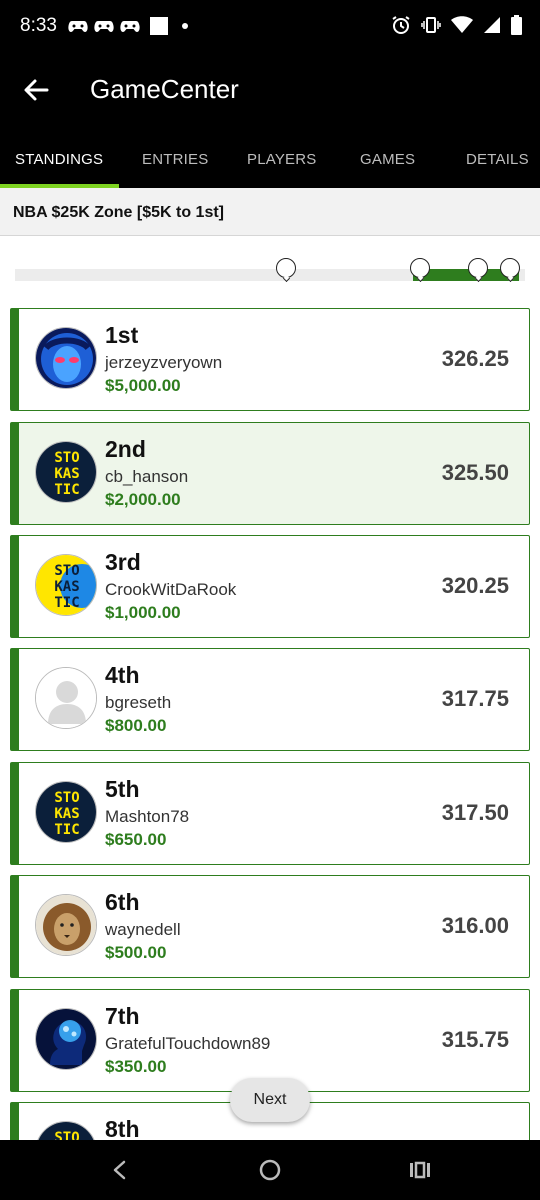  I want to click on wifi-icon, so click(462, 24).